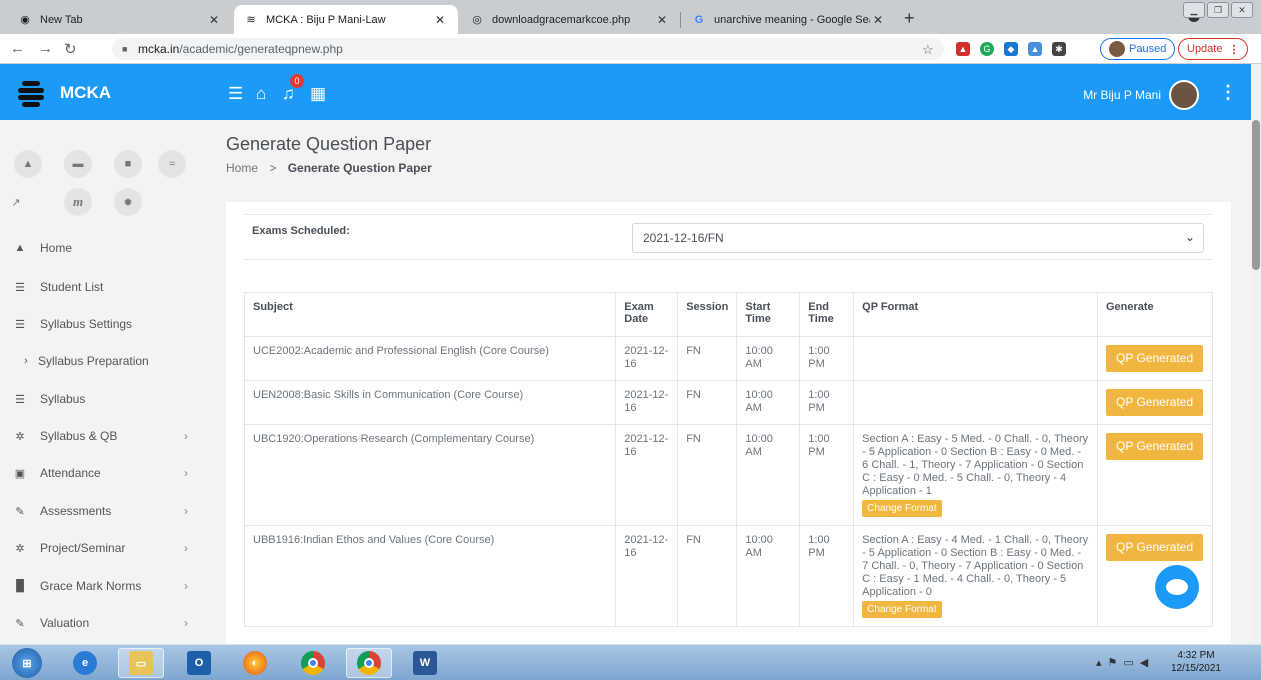  Describe the element at coordinates (120, 19) in the screenshot. I see `tab-new-tab: ◉ New Tab ✕` at that location.